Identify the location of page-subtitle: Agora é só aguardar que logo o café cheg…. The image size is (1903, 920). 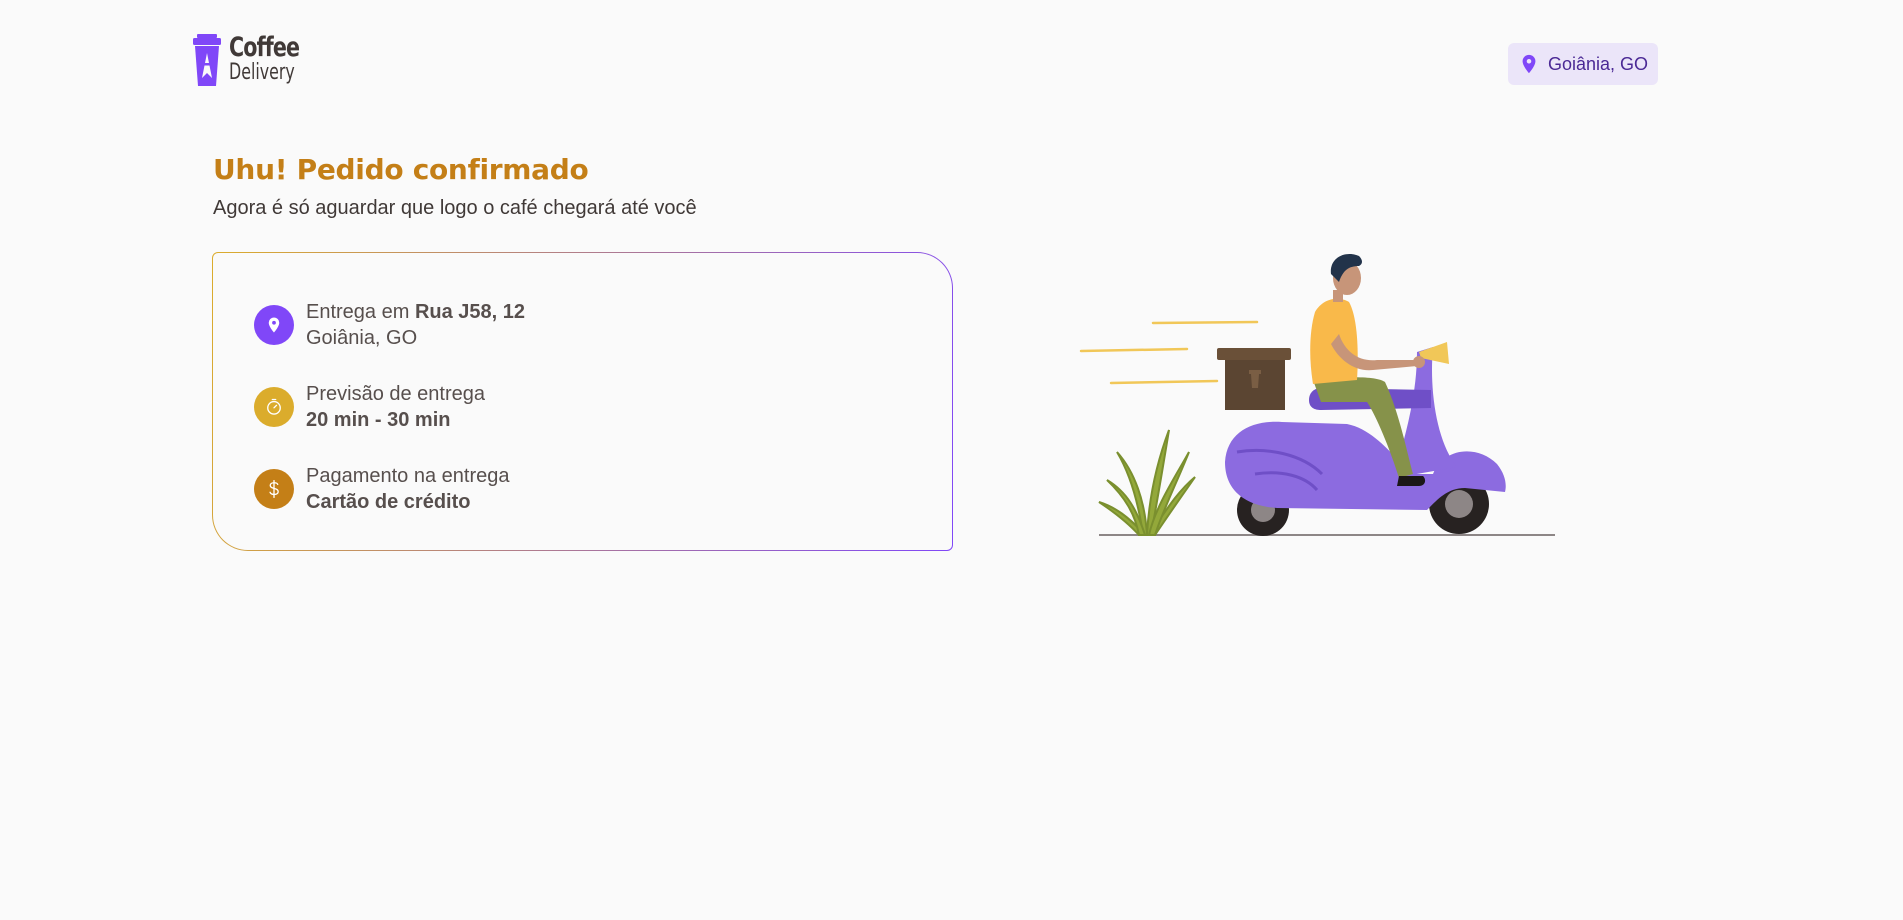
(455, 208).